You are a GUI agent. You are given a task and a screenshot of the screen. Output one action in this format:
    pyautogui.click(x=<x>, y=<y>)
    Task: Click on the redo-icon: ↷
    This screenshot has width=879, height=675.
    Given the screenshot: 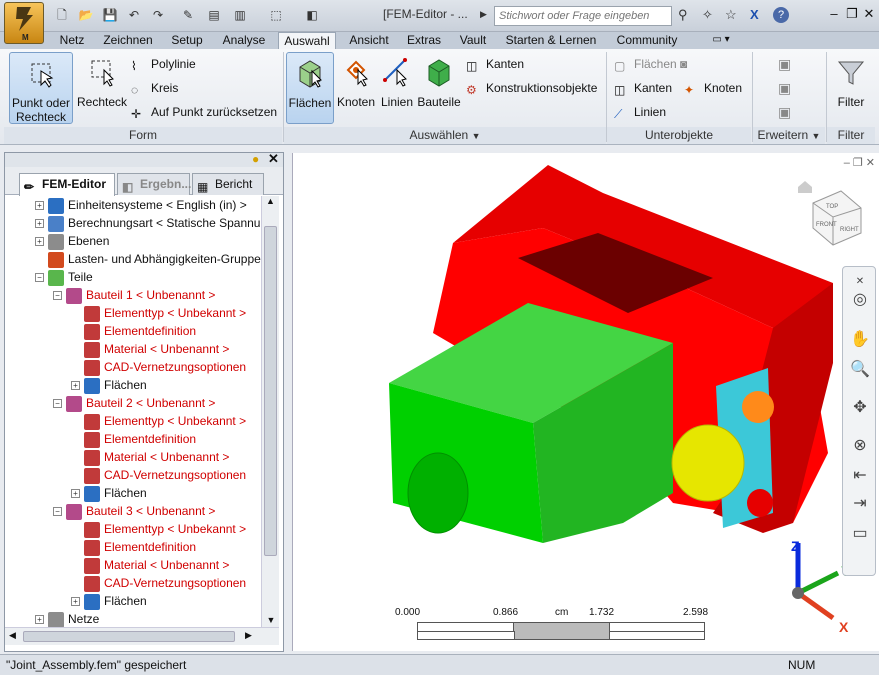 What is the action you would take?
    pyautogui.click(x=158, y=15)
    